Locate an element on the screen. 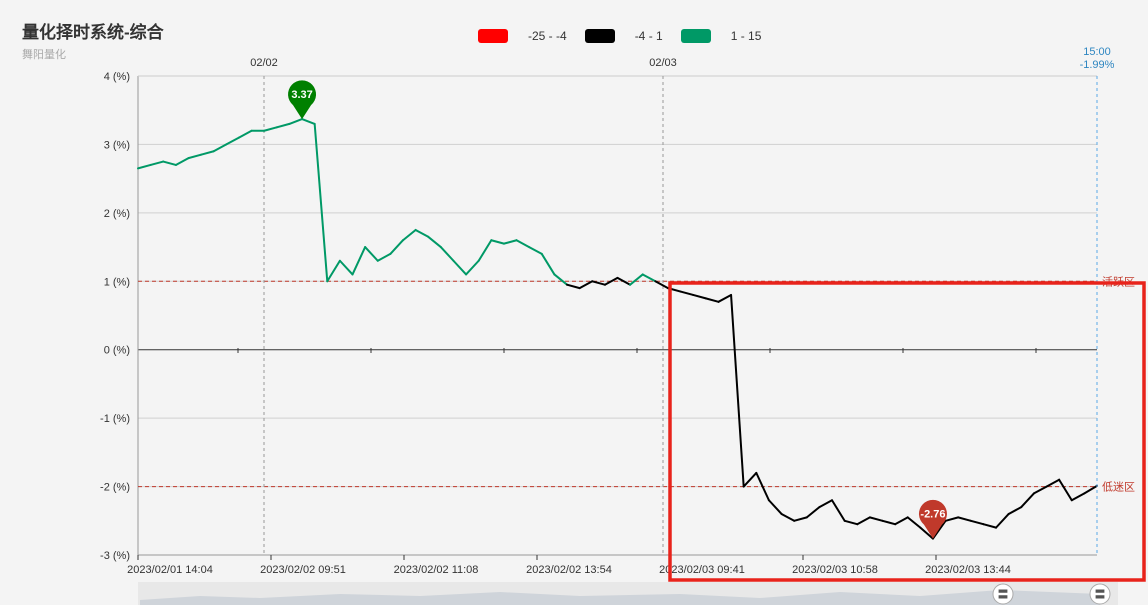 This screenshot has width=1148, height=605. y-tick-label: -3 (%) is located at coordinates (115, 556).